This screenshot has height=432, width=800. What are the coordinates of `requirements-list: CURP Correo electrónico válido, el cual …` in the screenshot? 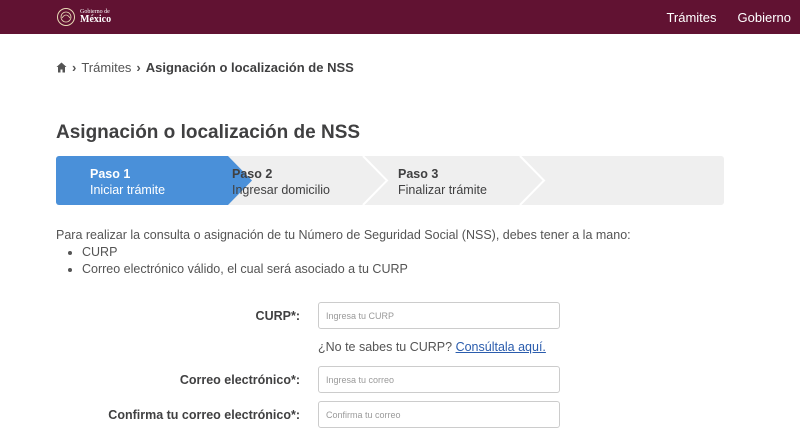 It's located at (419, 261).